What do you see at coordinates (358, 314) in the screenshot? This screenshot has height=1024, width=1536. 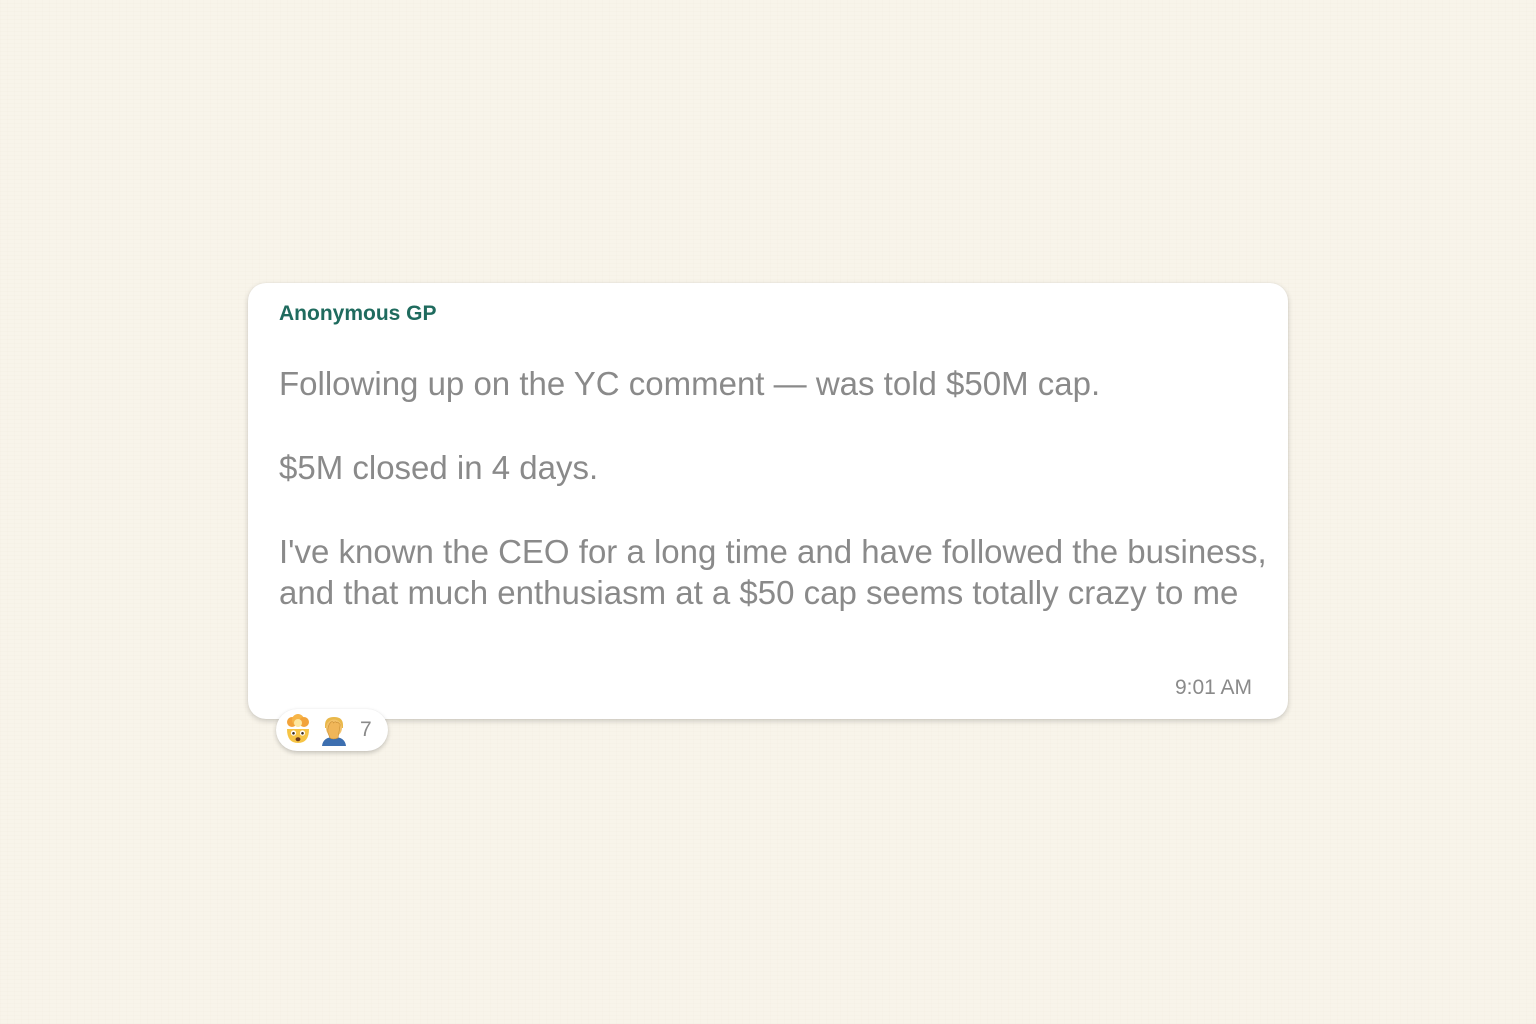 I see `sender-name: Anonymous GP` at bounding box center [358, 314].